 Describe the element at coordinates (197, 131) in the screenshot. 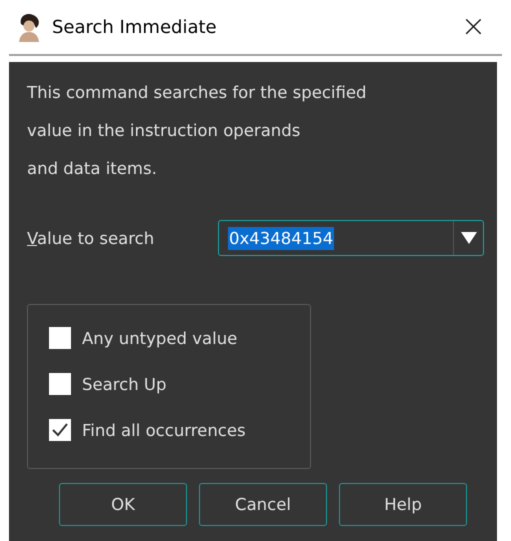

I see `description-text: This command searches for the specified value in the instruction operands and data items.` at that location.